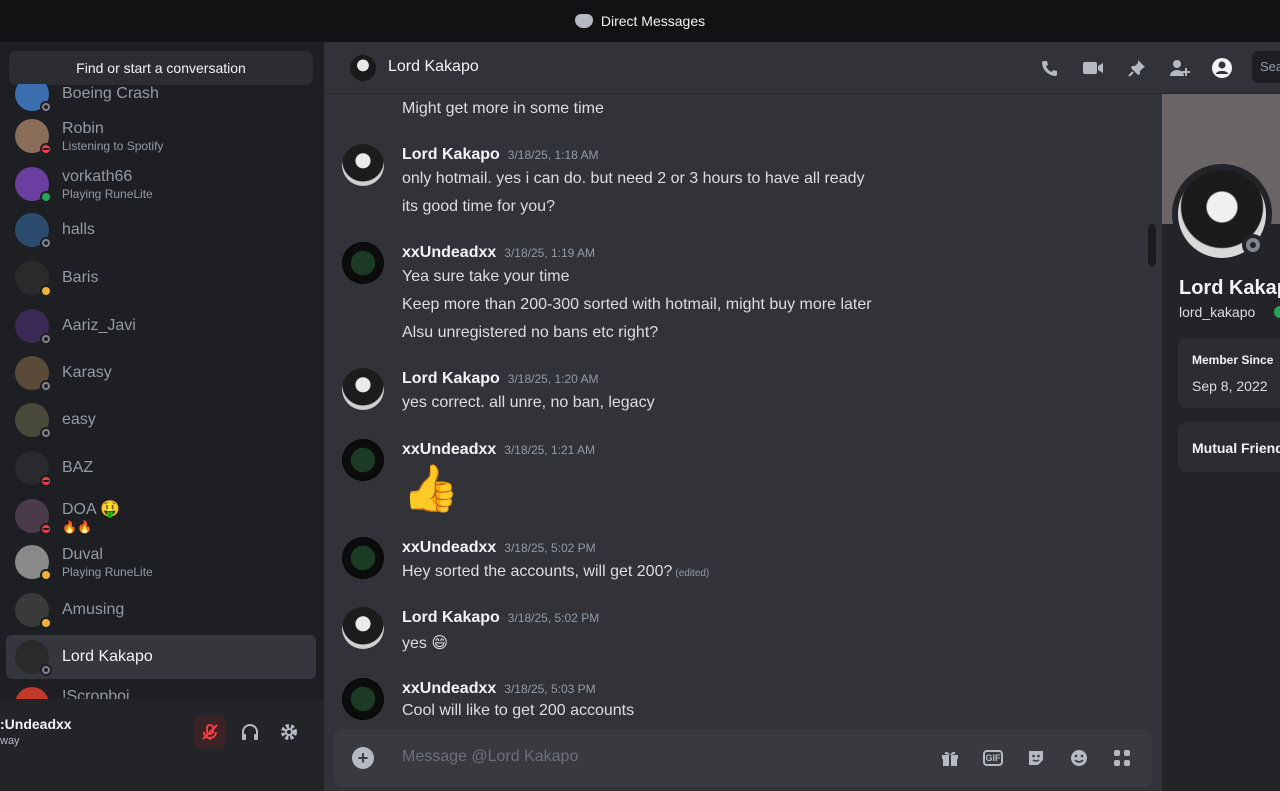 Image resolution: width=1280 pixels, height=791 pixels. What do you see at coordinates (161, 100) in the screenshot?
I see `dm-item: Boeing Crash` at bounding box center [161, 100].